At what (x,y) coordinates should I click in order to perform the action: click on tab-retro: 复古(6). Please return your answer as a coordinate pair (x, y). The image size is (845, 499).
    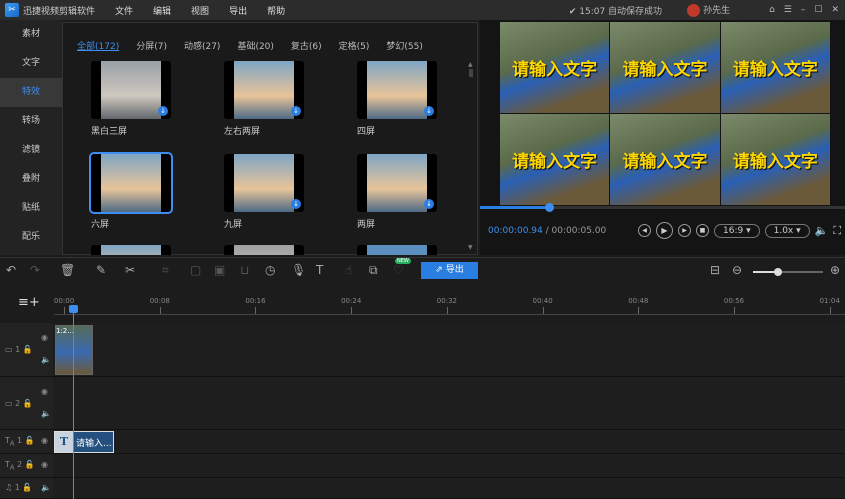
    Looking at the image, I should click on (306, 45).